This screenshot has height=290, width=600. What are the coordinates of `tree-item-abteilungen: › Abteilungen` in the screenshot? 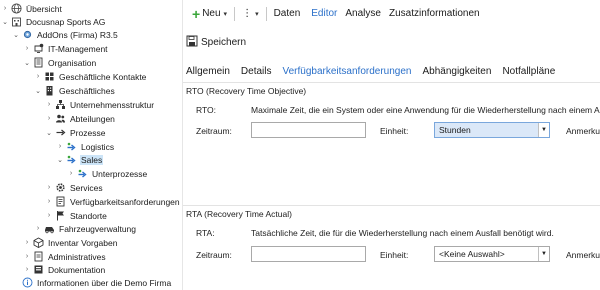 It's located at (80, 118).